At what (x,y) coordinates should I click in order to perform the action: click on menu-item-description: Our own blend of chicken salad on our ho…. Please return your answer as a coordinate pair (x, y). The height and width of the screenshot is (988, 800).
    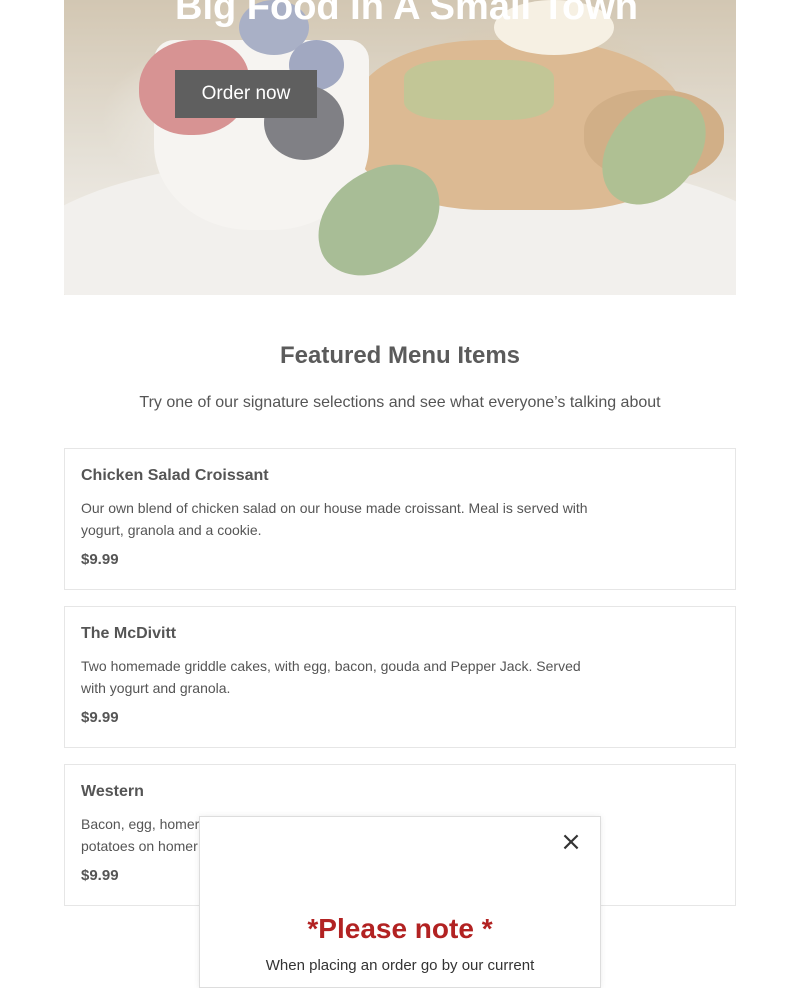
    Looking at the image, I should click on (334, 519).